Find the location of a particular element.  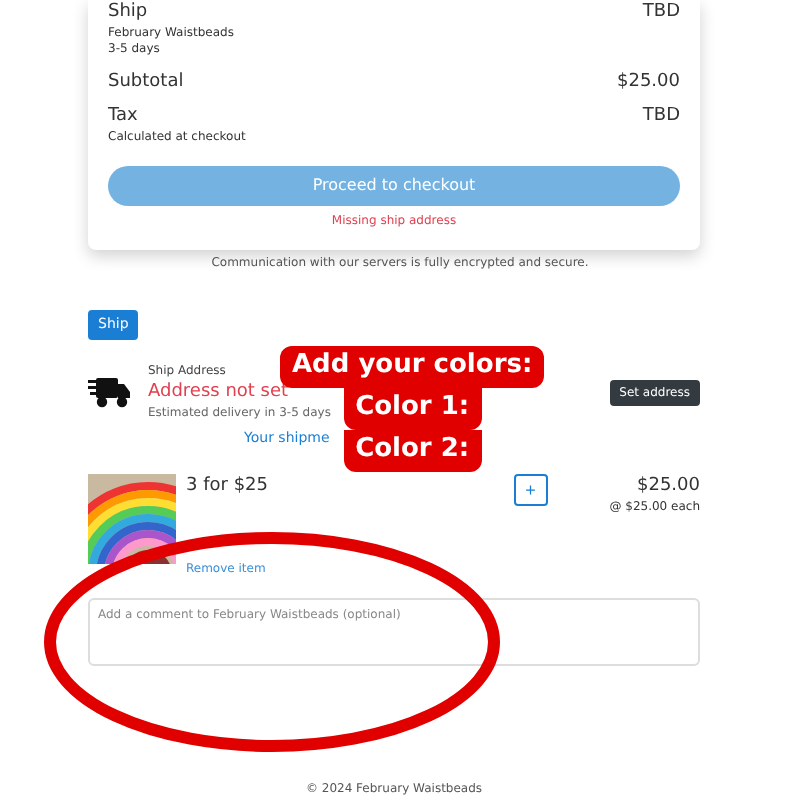

subtotal-value: $25.00 is located at coordinates (648, 83).